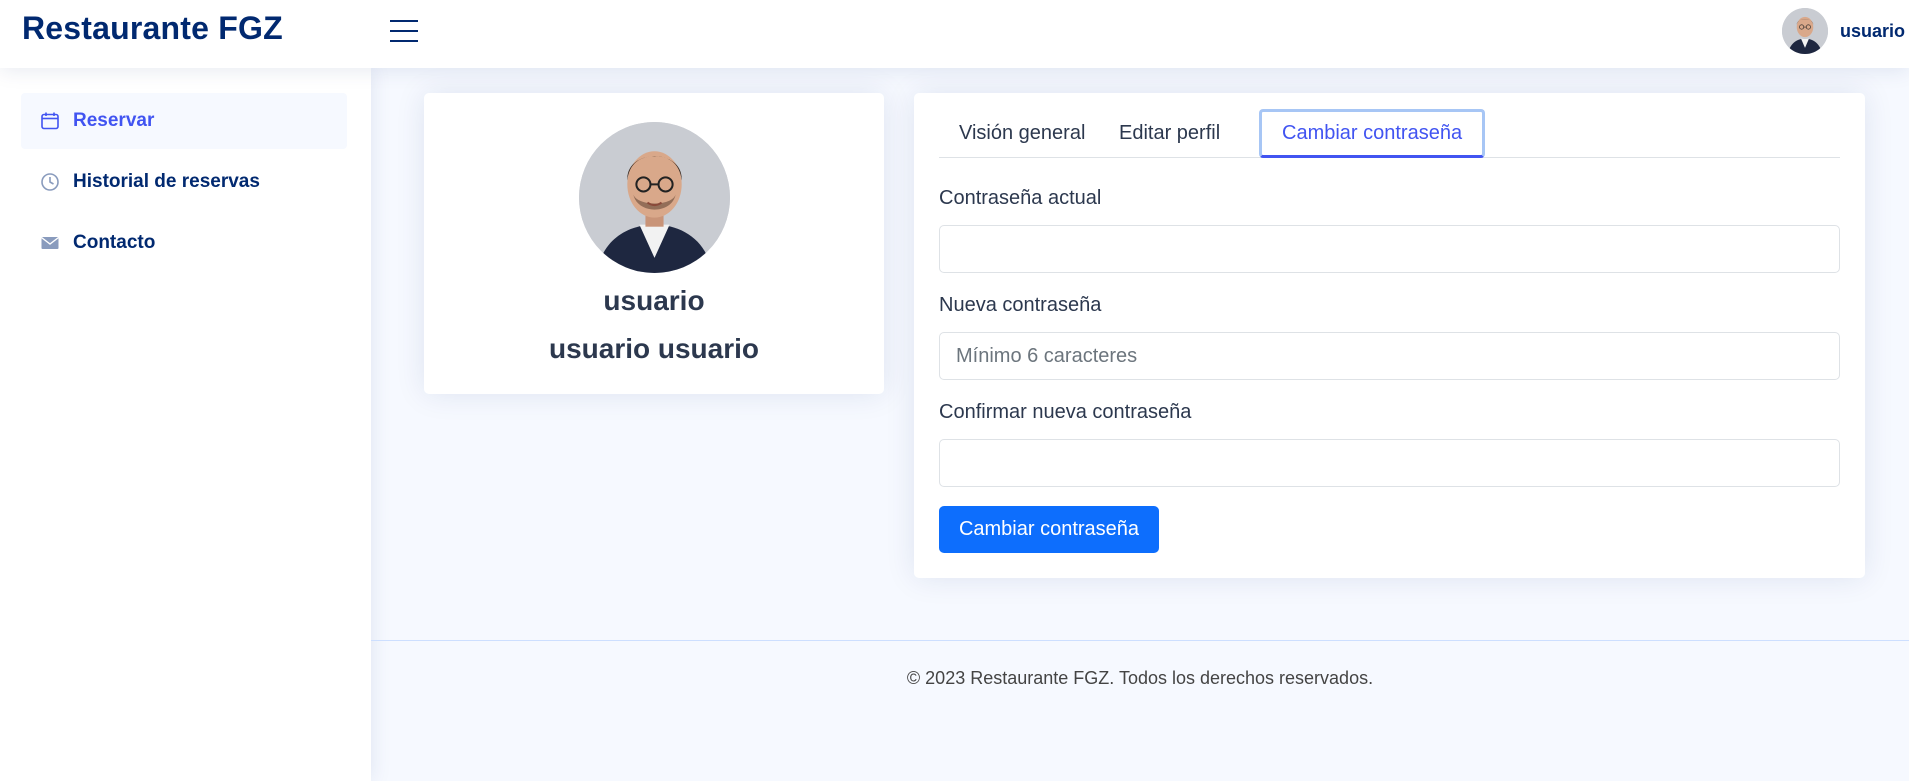  I want to click on brand-logo: Restaurante FGZ, so click(152, 28).